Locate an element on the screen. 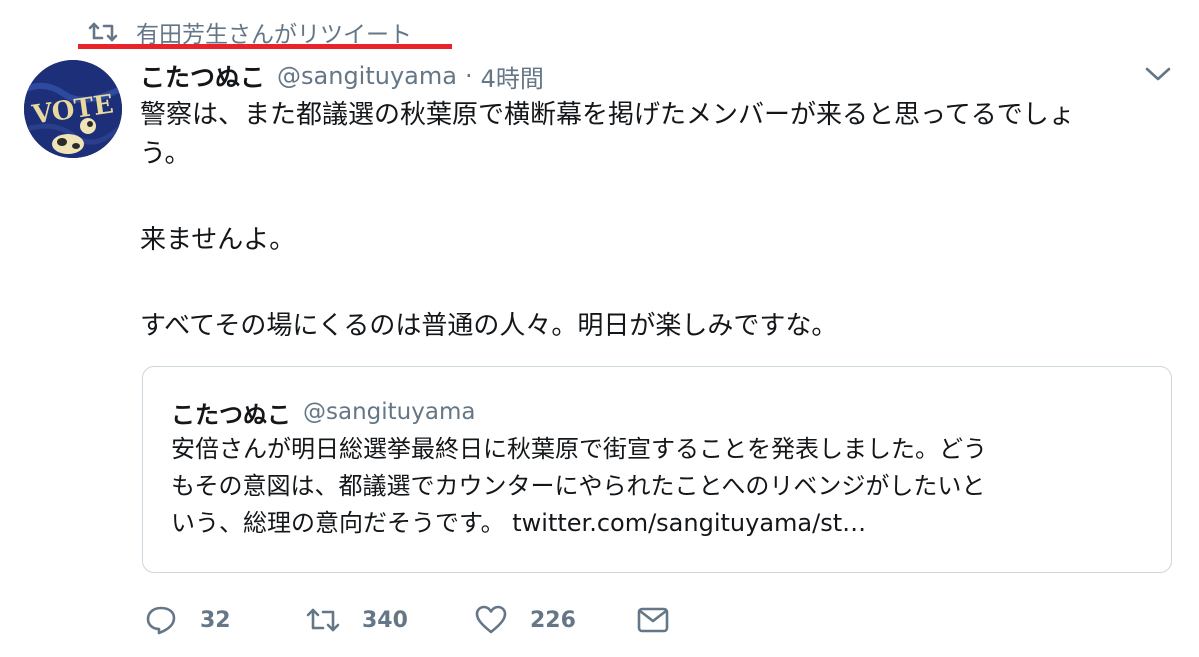 The height and width of the screenshot is (657, 1199). highlight-underline is located at coordinates (265, 46).